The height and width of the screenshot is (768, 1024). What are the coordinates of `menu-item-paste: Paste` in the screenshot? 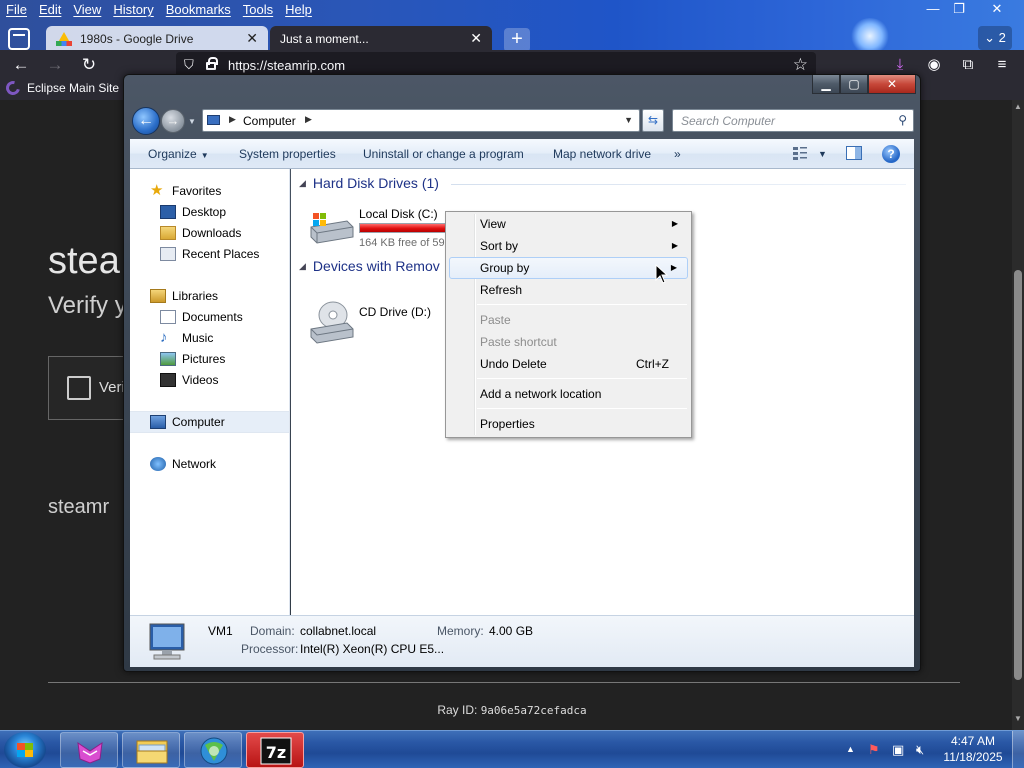 It's located at (568, 320).